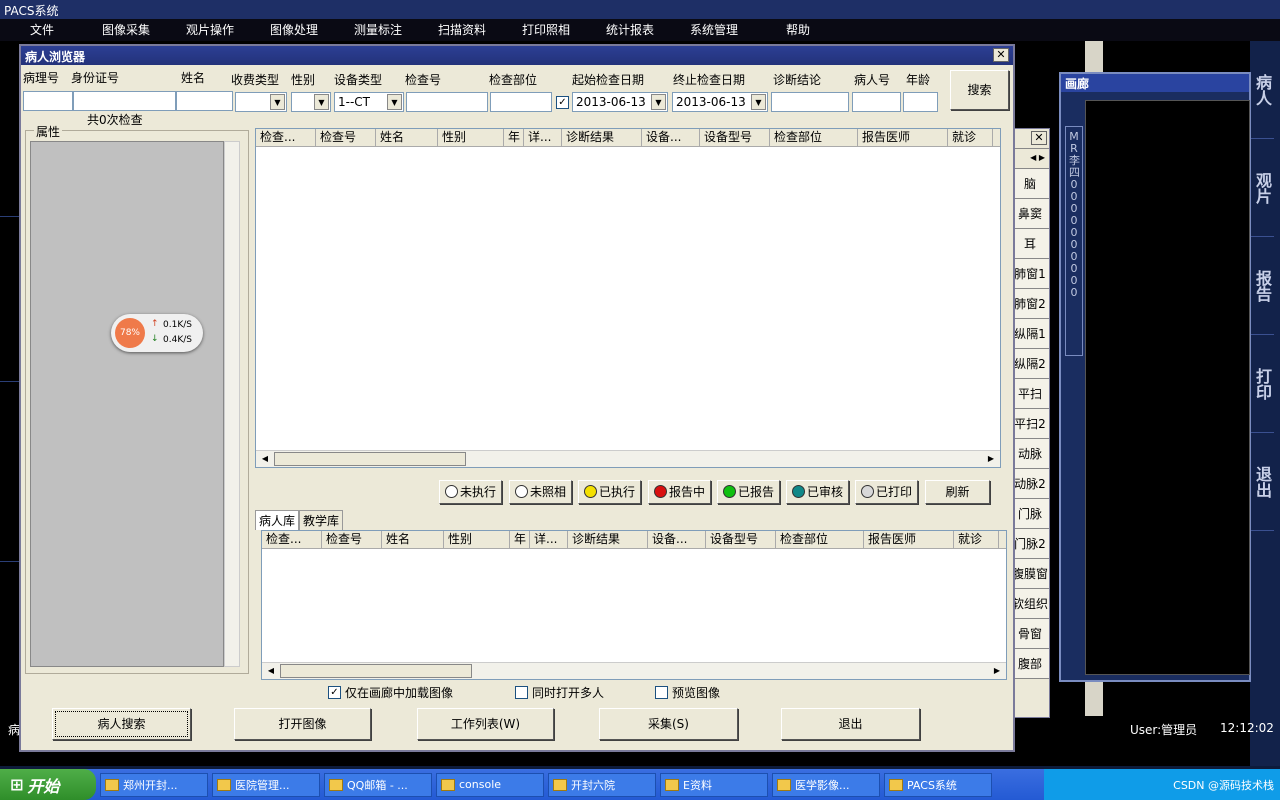 The width and height of the screenshot is (1280, 800). Describe the element at coordinates (714, 30) in the screenshot. I see `menu-system: 系统管理` at that location.